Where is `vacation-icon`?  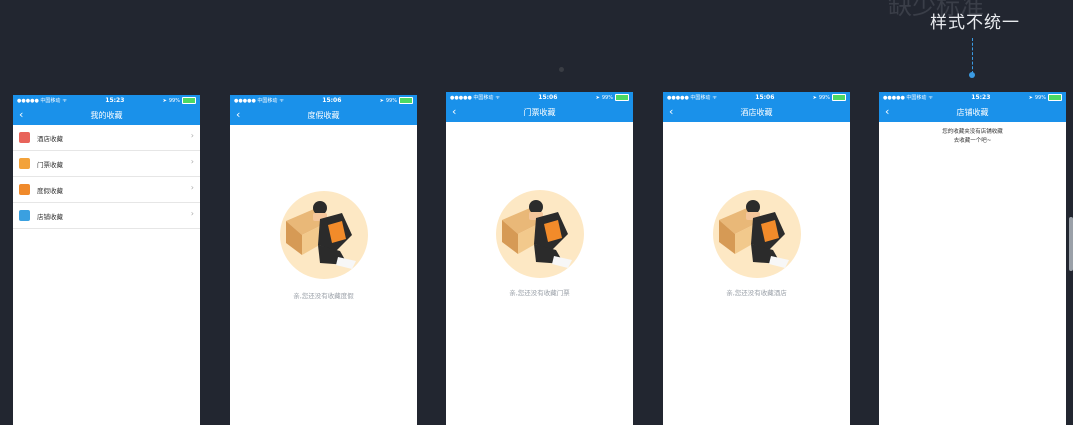
vacation-icon is located at coordinates (24, 189).